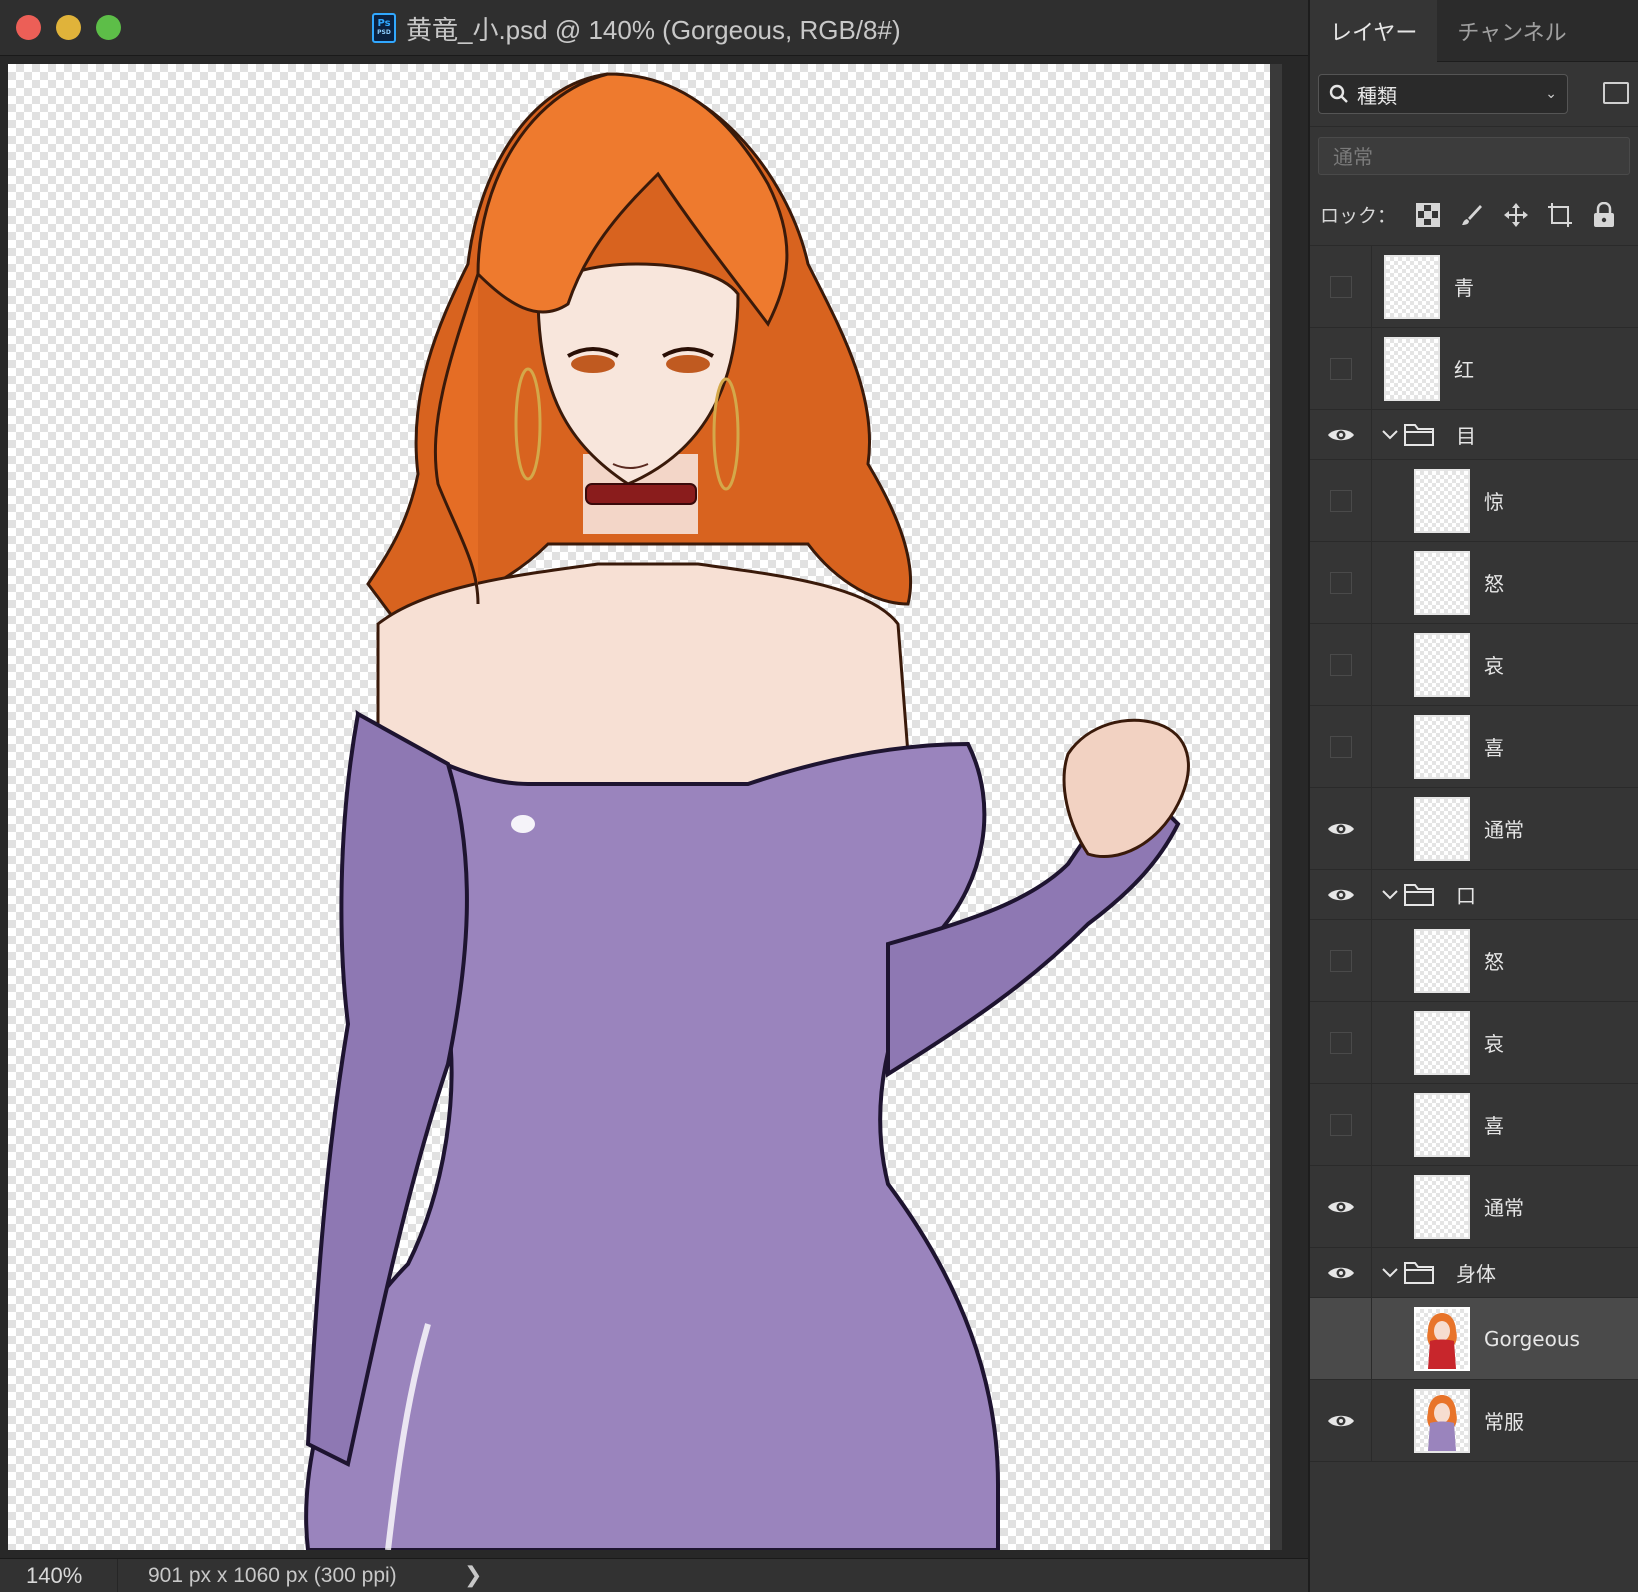  I want to click on maximize-window-button, so click(108, 27).